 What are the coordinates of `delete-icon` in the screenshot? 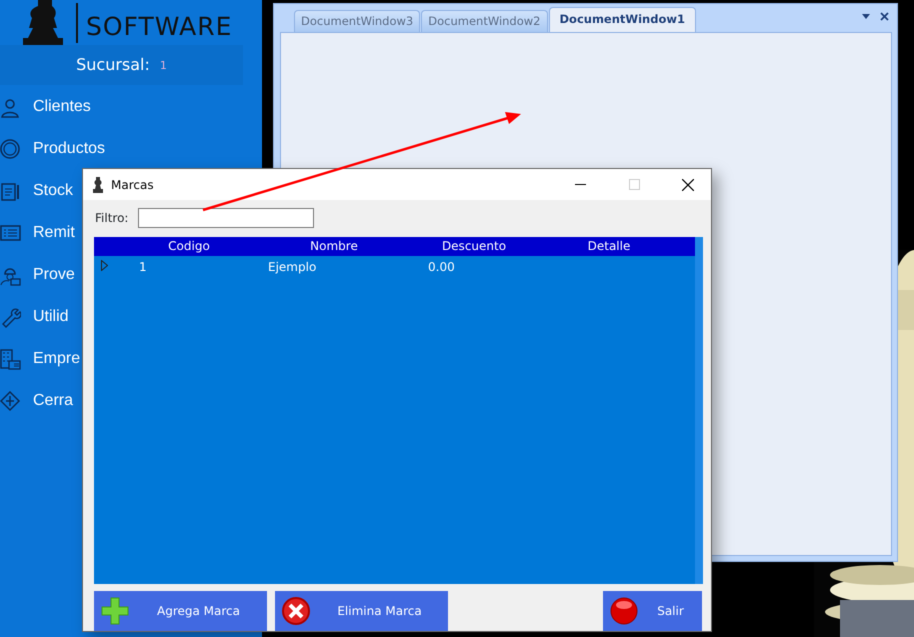 It's located at (296, 611).